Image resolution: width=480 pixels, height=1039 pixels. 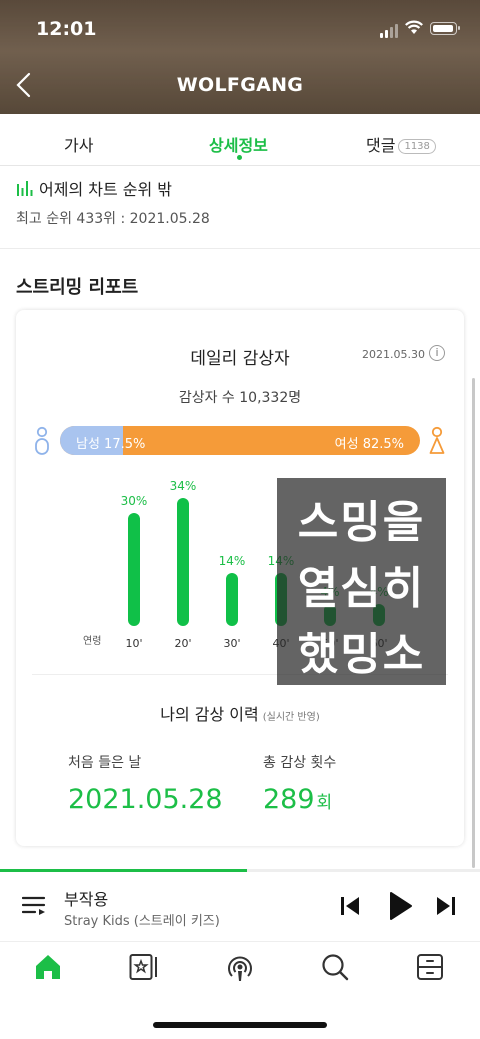 I want to click on home-icon, so click(x=48, y=969).